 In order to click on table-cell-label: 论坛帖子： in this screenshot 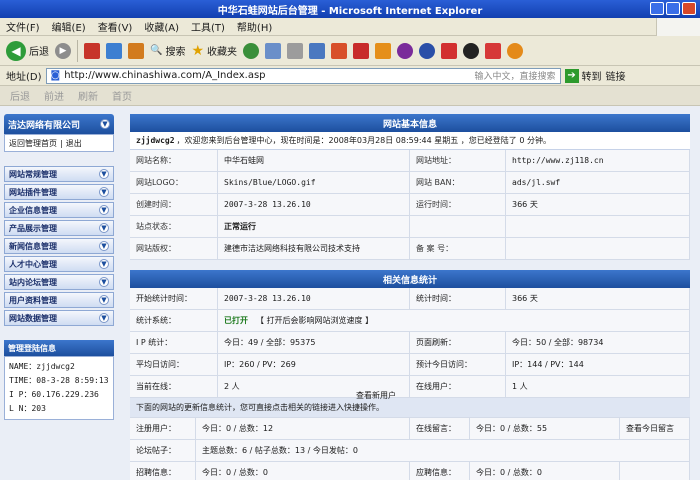, I will do `click(163, 451)`.